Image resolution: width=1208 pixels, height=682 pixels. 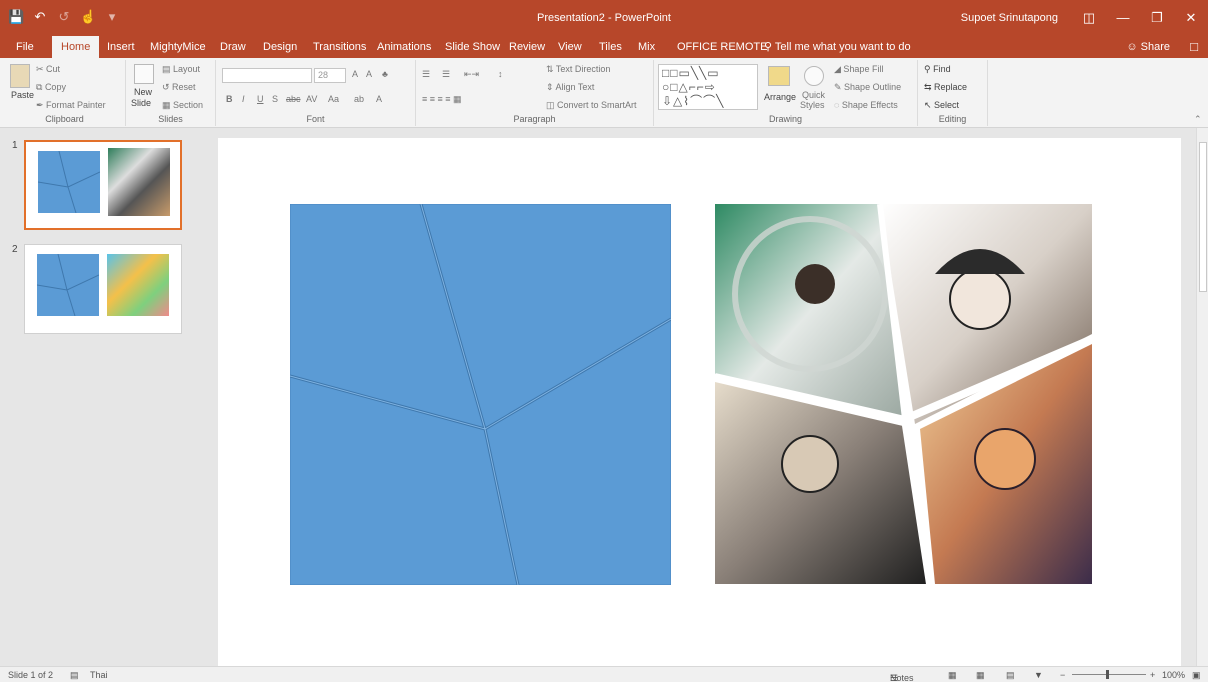 What do you see at coordinates (570, 47) in the screenshot?
I see `tab-view: View` at bounding box center [570, 47].